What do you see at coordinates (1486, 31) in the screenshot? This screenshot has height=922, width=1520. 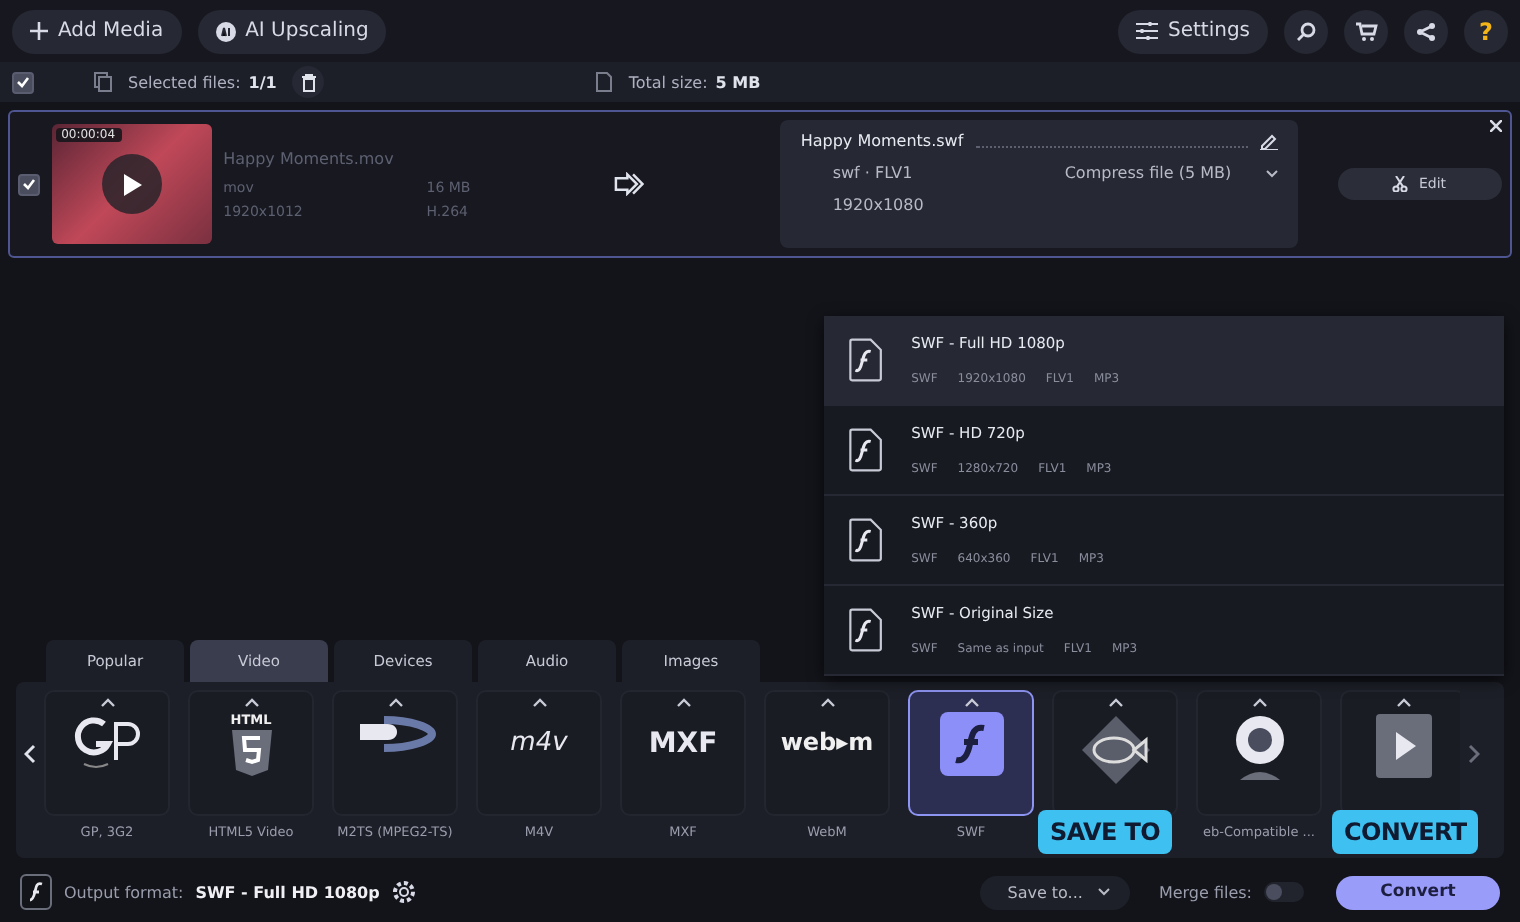 I see `help-button: ?` at bounding box center [1486, 31].